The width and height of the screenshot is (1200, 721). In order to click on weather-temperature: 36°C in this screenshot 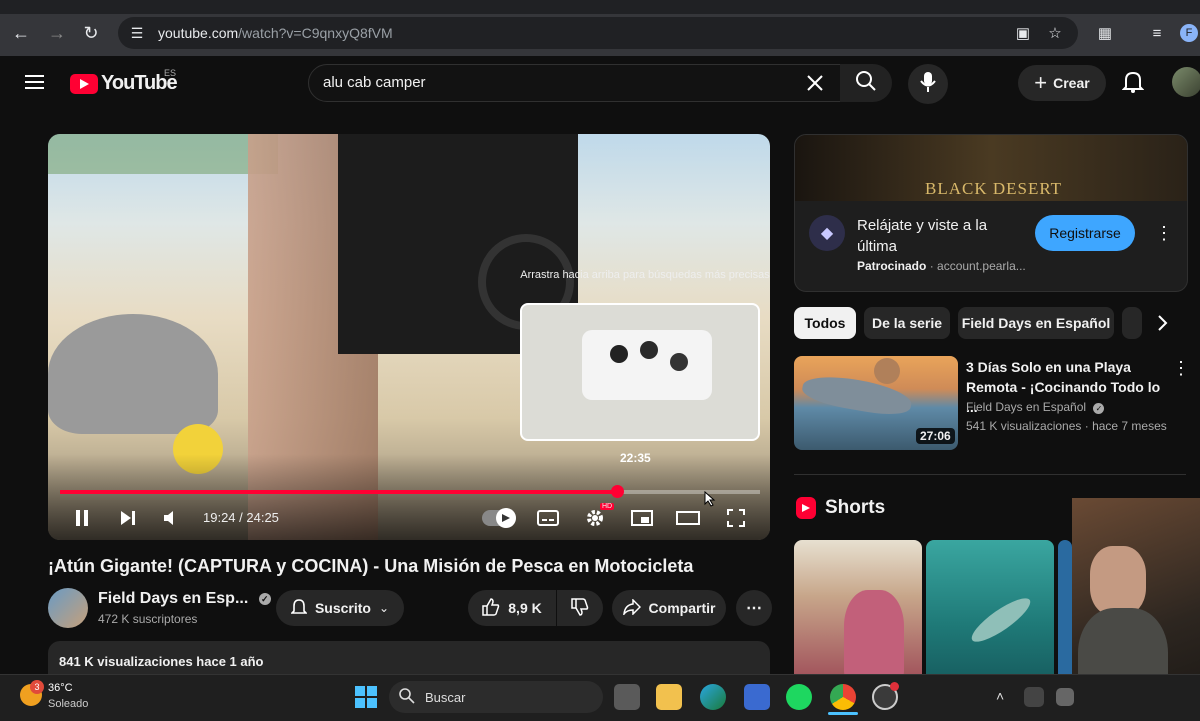, I will do `click(60, 688)`.